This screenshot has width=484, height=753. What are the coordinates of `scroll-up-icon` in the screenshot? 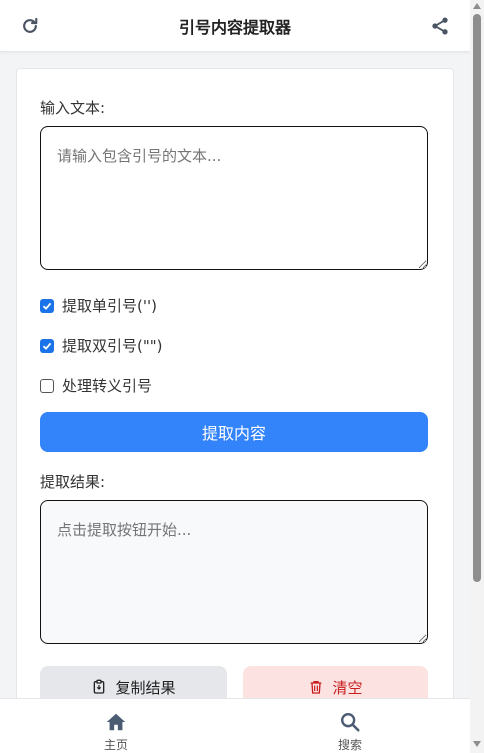 It's located at (477, 6).